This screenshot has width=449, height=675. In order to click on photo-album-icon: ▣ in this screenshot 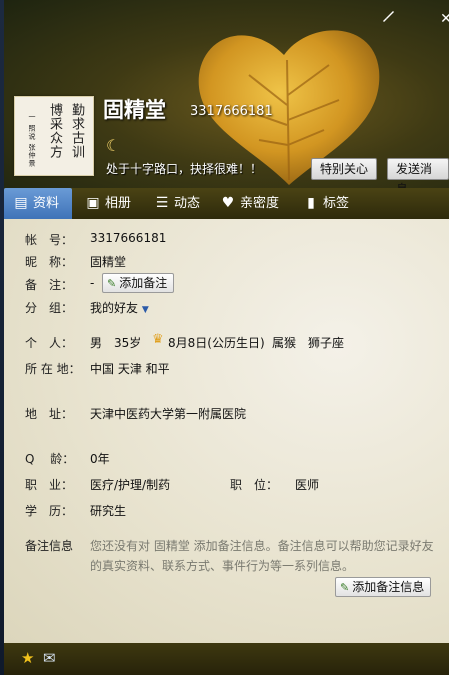, I will do `click(93, 203)`.